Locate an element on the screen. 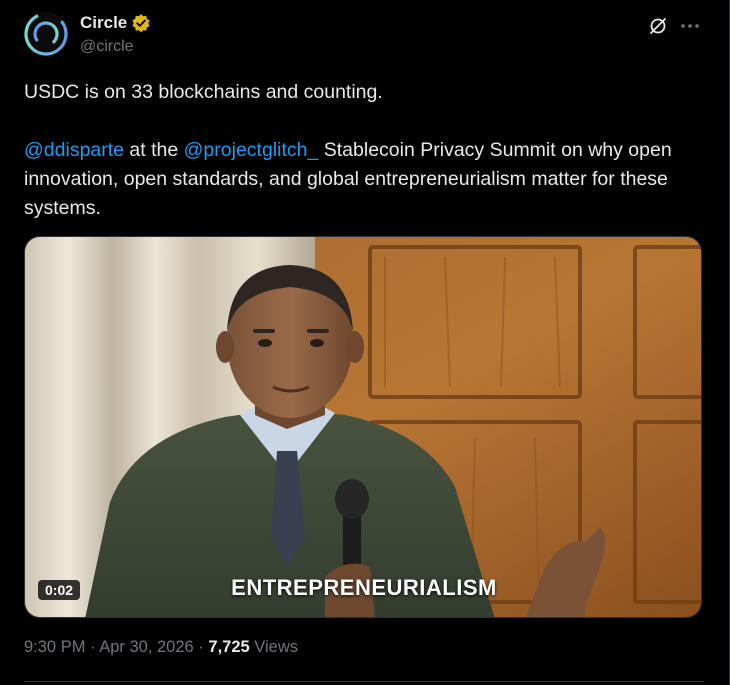  divider is located at coordinates (364, 681).